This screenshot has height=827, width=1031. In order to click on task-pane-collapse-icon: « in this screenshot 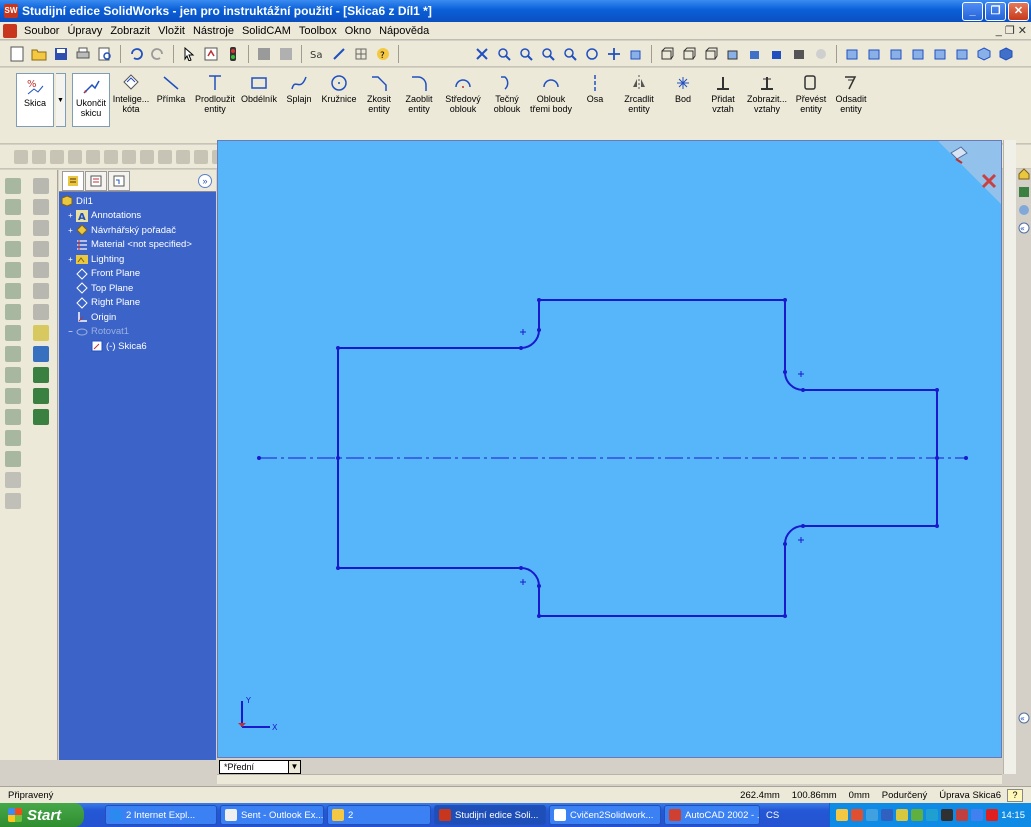, I will do `click(1024, 228)`.